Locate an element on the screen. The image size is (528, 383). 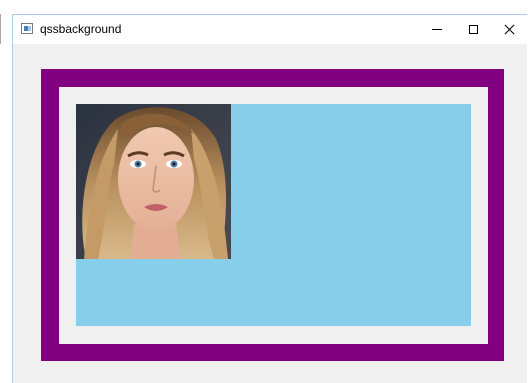
desktop-edge is located at coordinates (0, 29).